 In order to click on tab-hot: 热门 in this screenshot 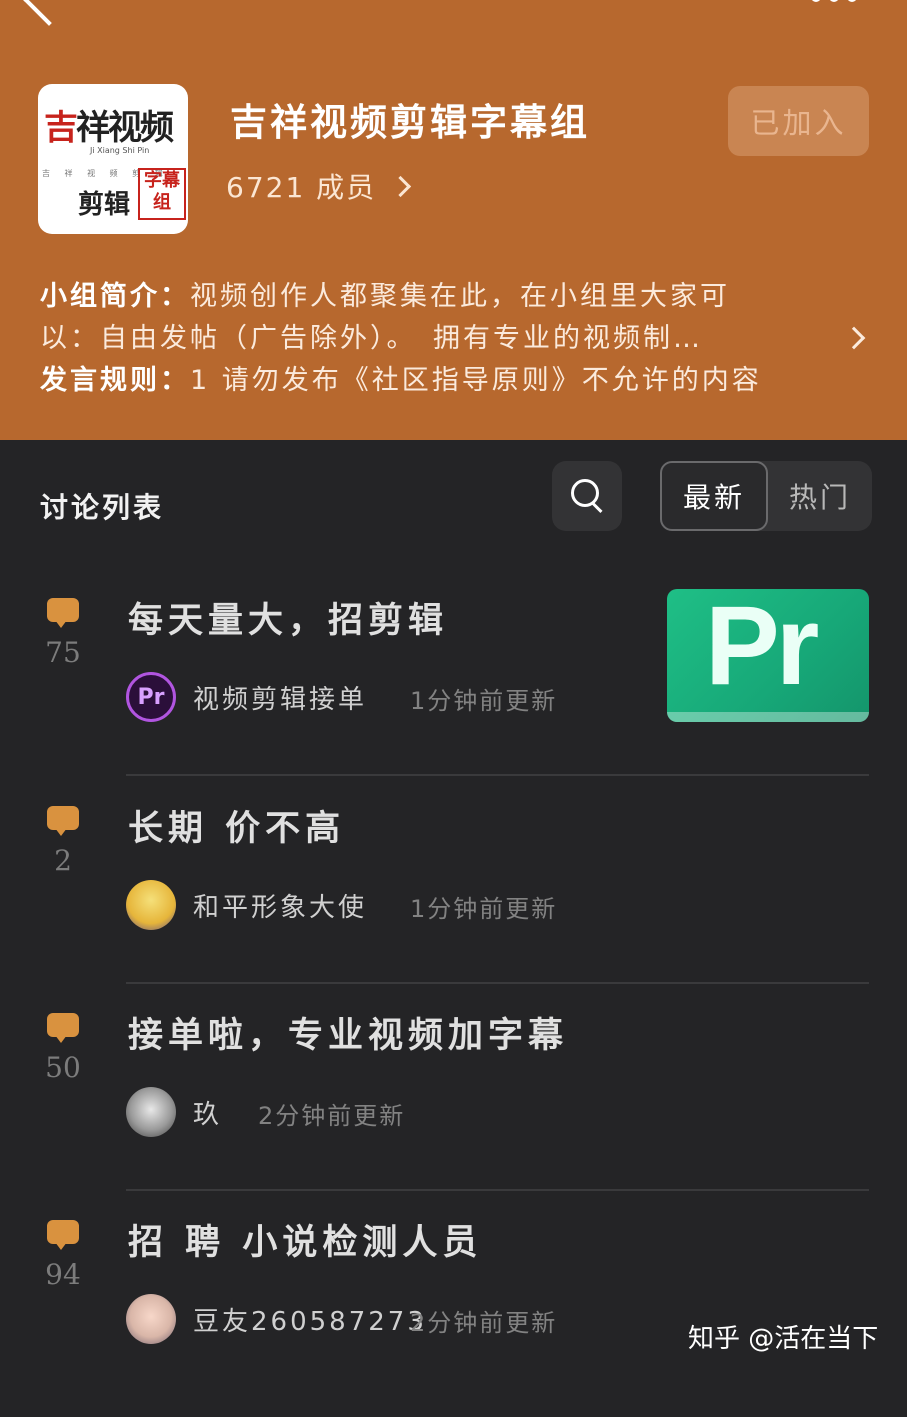, I will do `click(820, 496)`.